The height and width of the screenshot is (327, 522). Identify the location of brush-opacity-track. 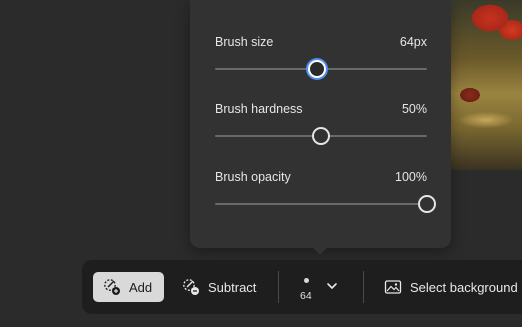
(321, 204).